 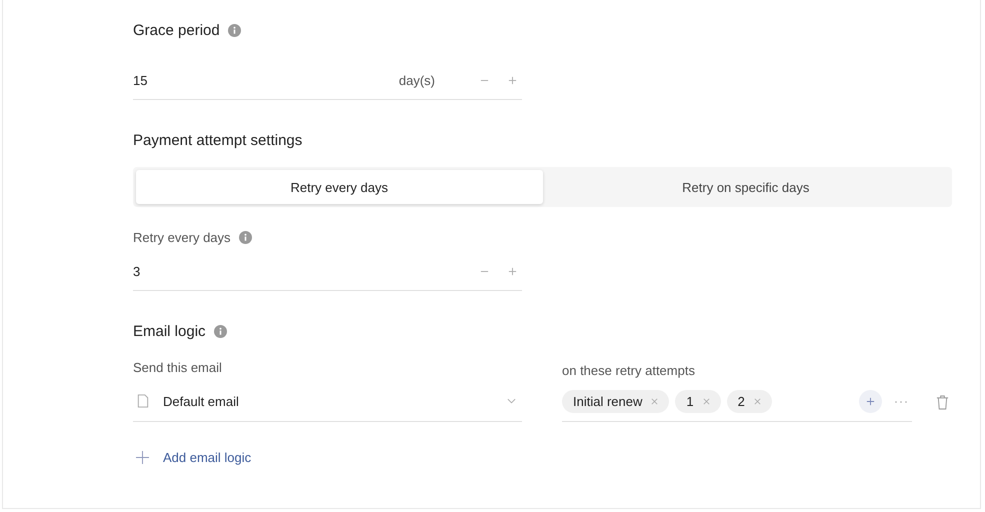 What do you see at coordinates (416, 80) in the screenshot?
I see `unit-label: day(s)` at bounding box center [416, 80].